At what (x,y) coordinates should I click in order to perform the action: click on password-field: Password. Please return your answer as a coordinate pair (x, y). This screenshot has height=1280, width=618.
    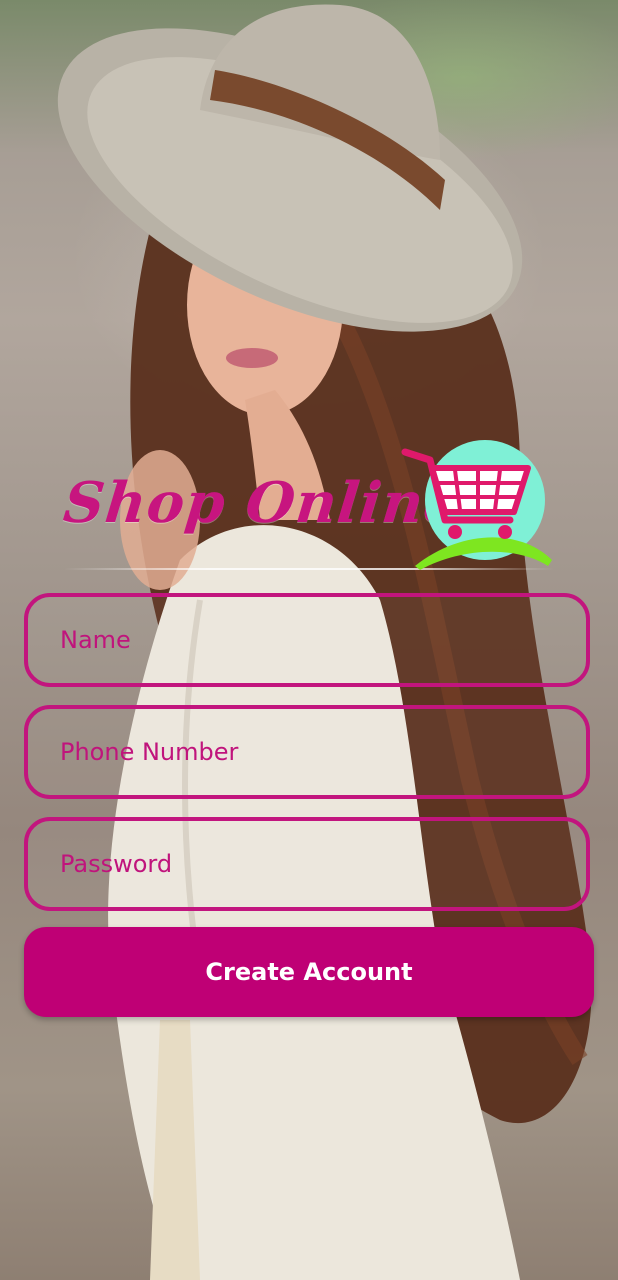
    Looking at the image, I should click on (307, 864).